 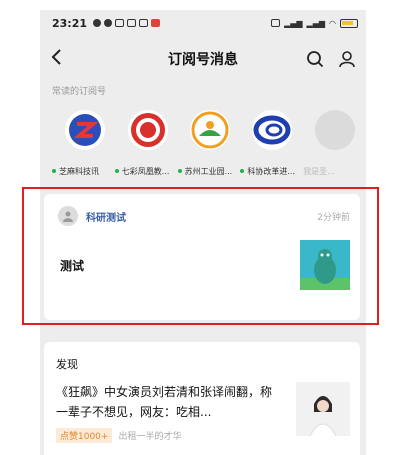 What do you see at coordinates (106, 216) in the screenshot?
I see `account-name: 科研测试` at bounding box center [106, 216].